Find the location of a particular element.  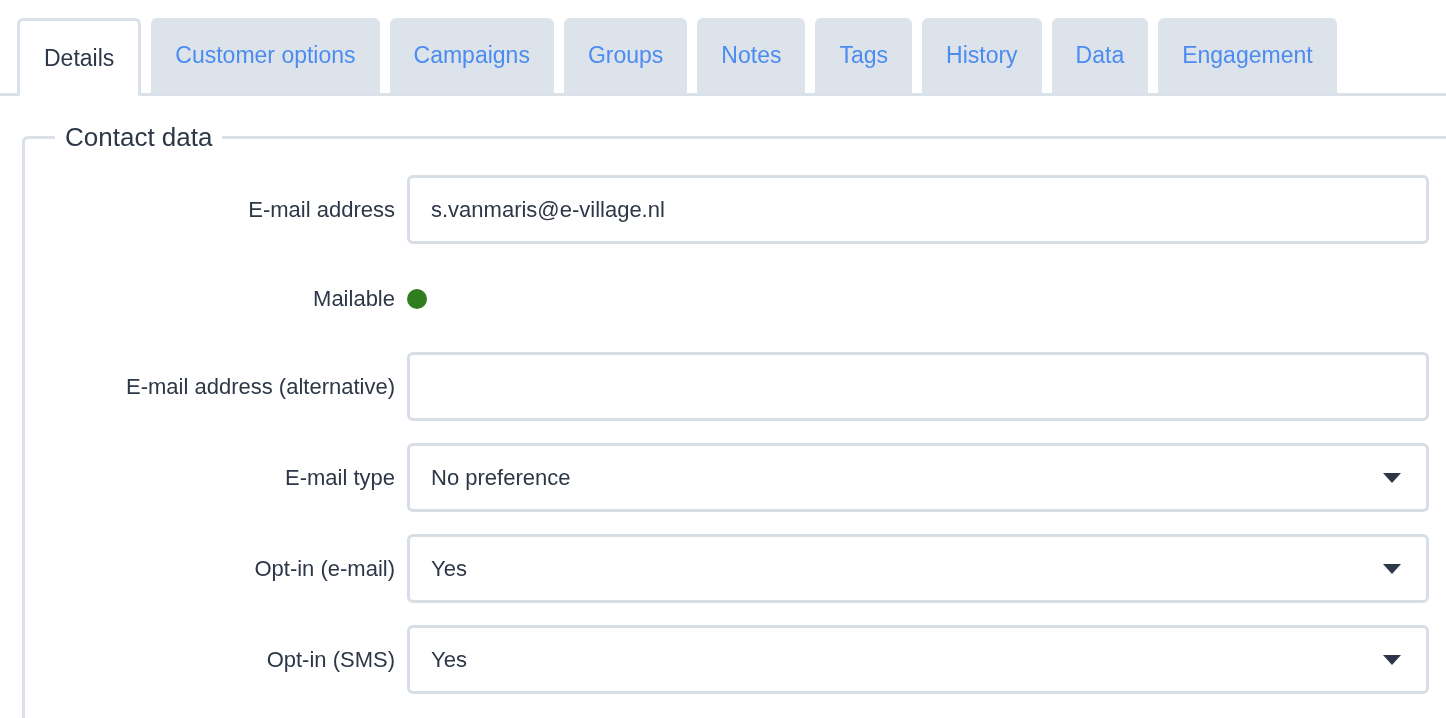

field-label: Opt-in (SMS) is located at coordinates (330, 659).